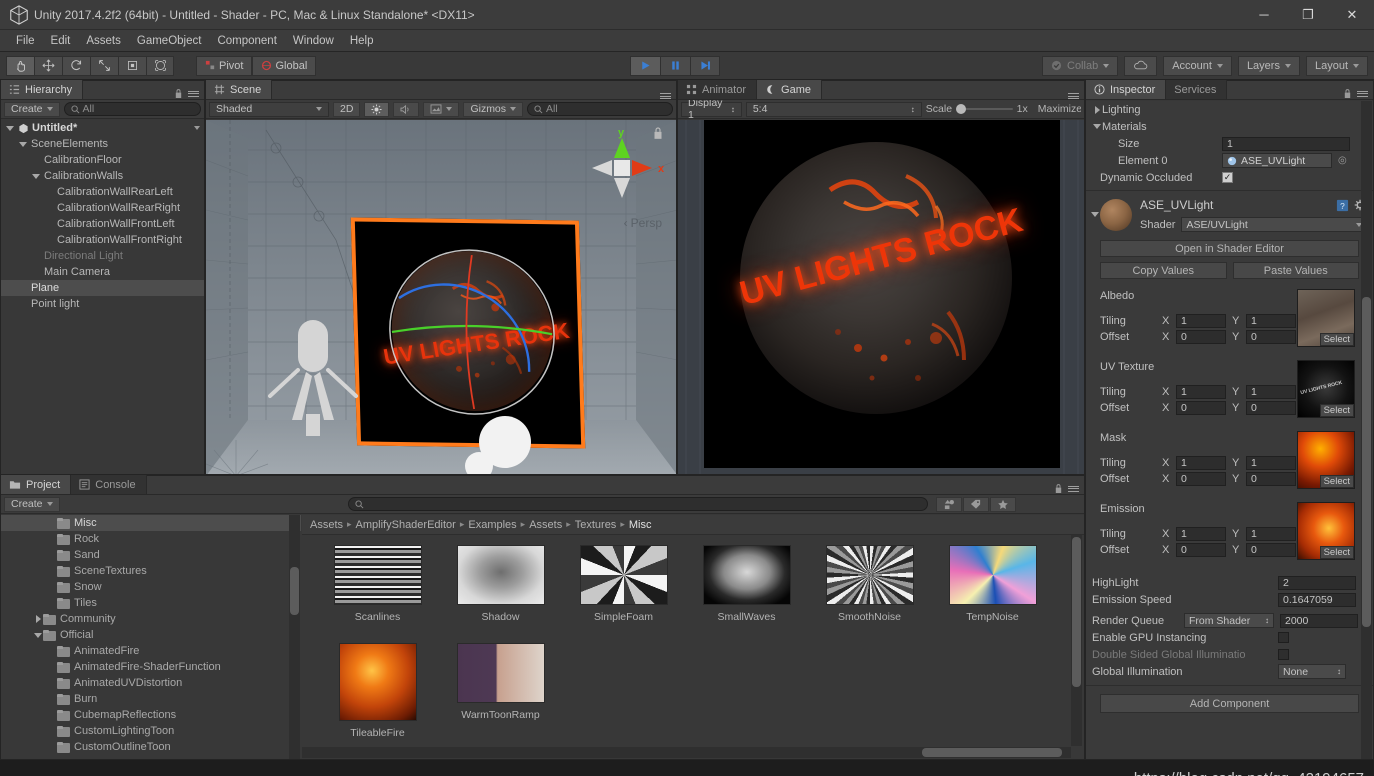 The height and width of the screenshot is (776, 1374). Describe the element at coordinates (48, 65) in the screenshot. I see `move-tool-button` at that location.